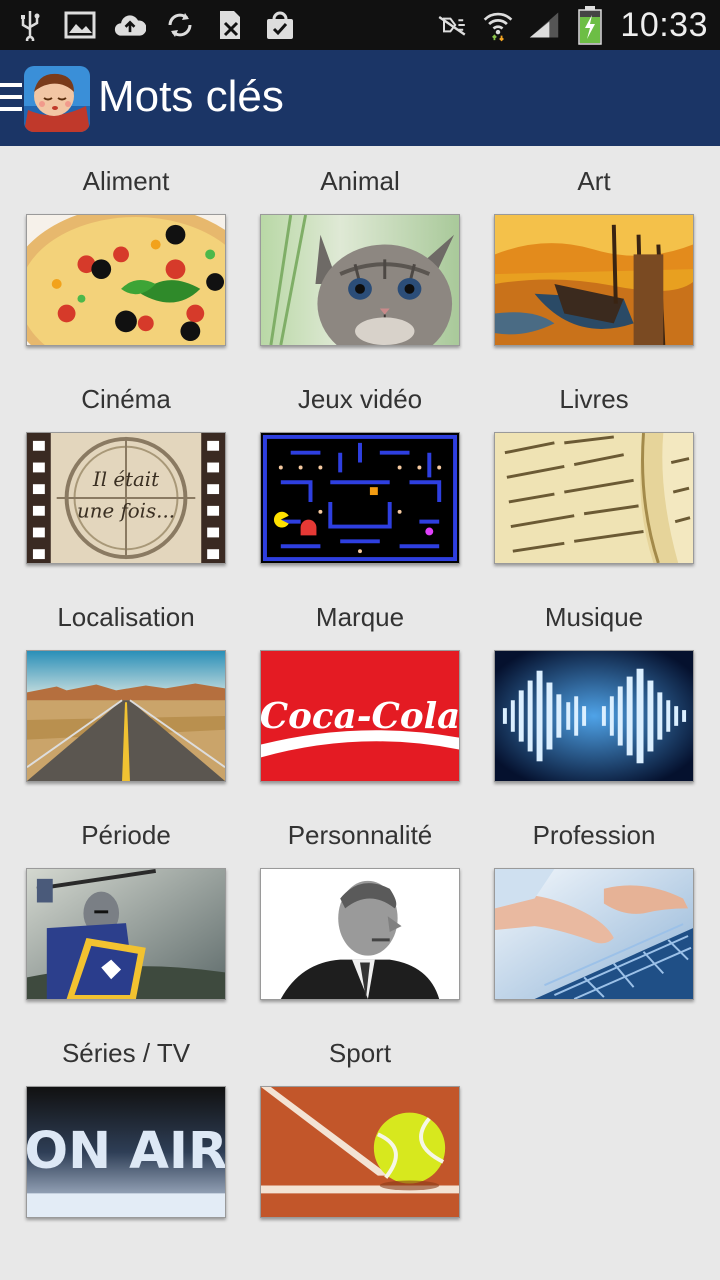 The image size is (720, 1280). I want to click on battery-charging-icon, so click(590, 25).